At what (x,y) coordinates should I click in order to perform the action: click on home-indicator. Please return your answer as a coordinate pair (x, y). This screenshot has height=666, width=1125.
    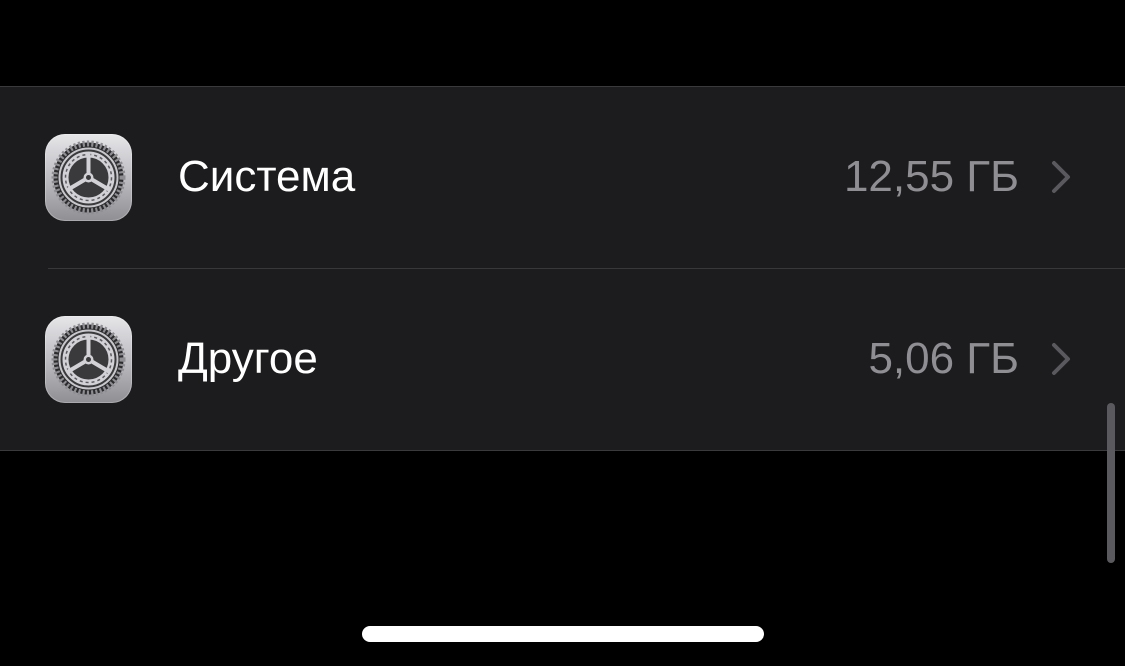
    Looking at the image, I should click on (563, 634).